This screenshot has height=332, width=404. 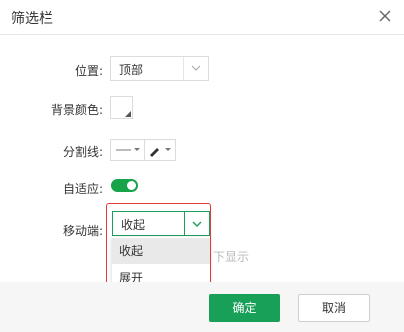 What do you see at coordinates (51, 70) in the screenshot?
I see `position-label-wrap: 位置:` at bounding box center [51, 70].